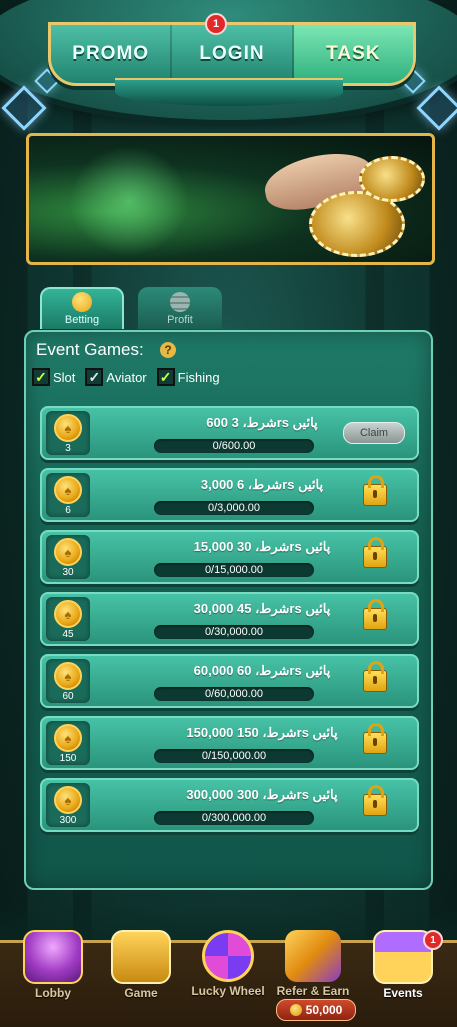 The height and width of the screenshot is (1027, 457). Describe the element at coordinates (112, 54) in the screenshot. I see `tab-promo: PROMO` at that location.